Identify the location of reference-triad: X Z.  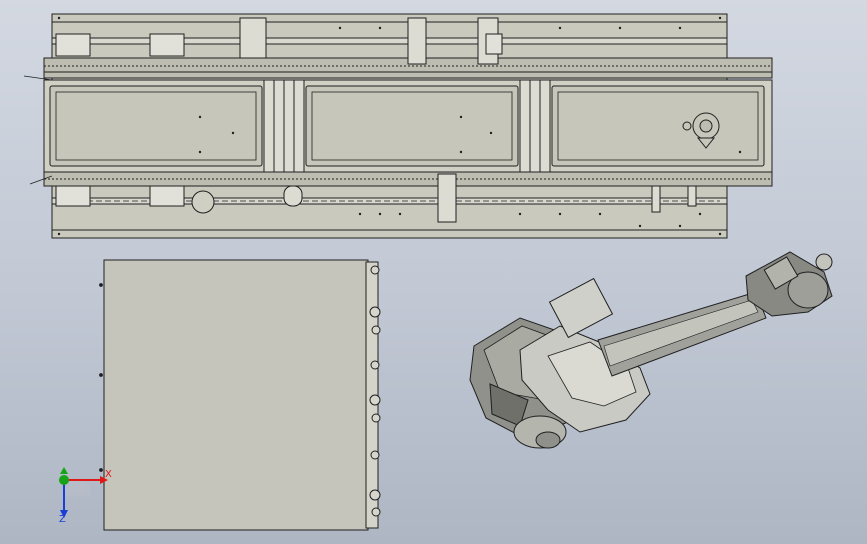
(85, 496).